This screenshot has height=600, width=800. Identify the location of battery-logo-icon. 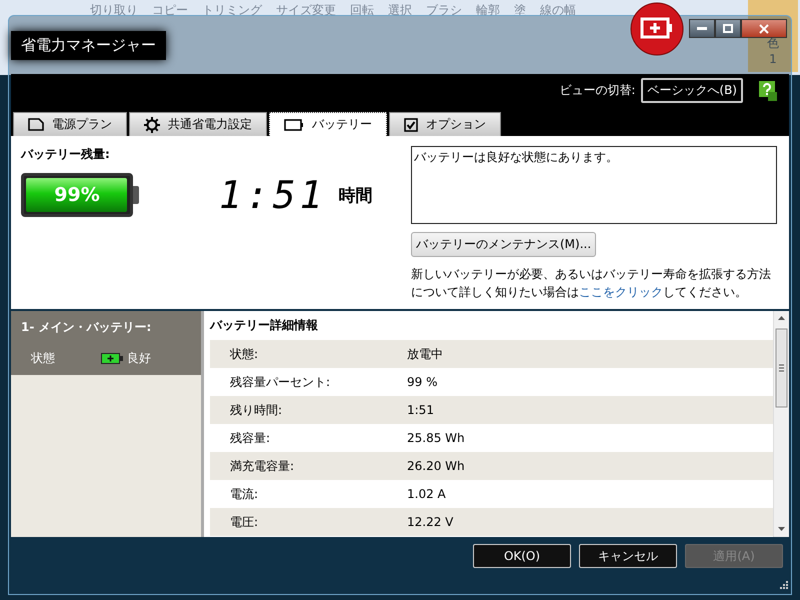
(657, 29).